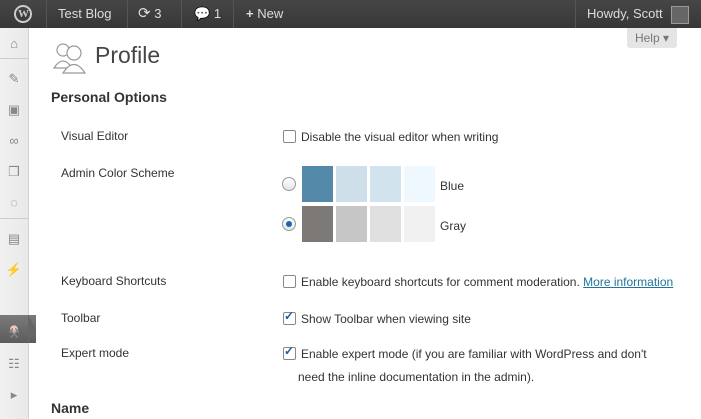 The image size is (701, 419). I want to click on visual-editor-option: Disable the visual editor when writing, so click(390, 137).